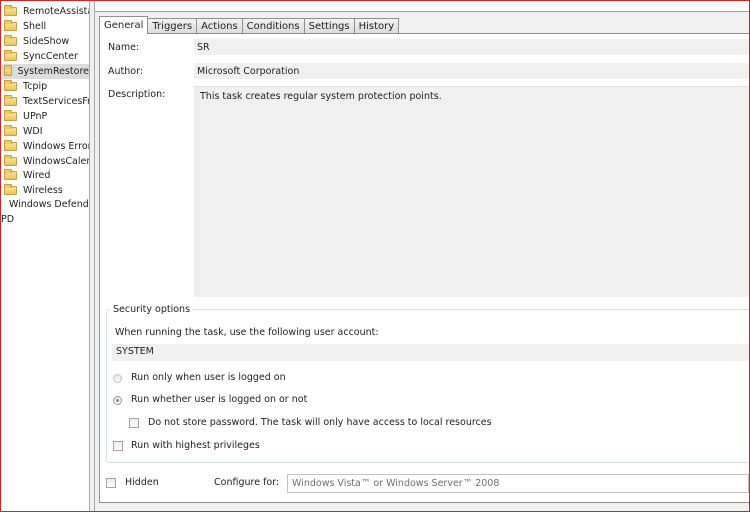 This screenshot has height=512, width=750. I want to click on radio-run-logged-on-label: Run only when user is logged on, so click(208, 377).